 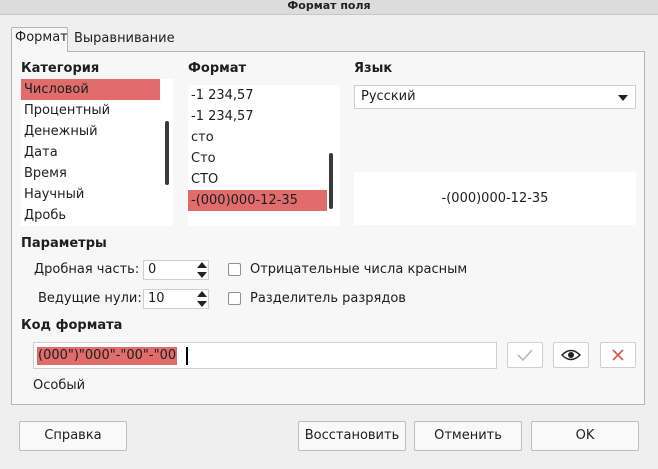 What do you see at coordinates (265, 355) in the screenshot?
I see `format-code-input: (000")"000"-"00"-"00` at bounding box center [265, 355].